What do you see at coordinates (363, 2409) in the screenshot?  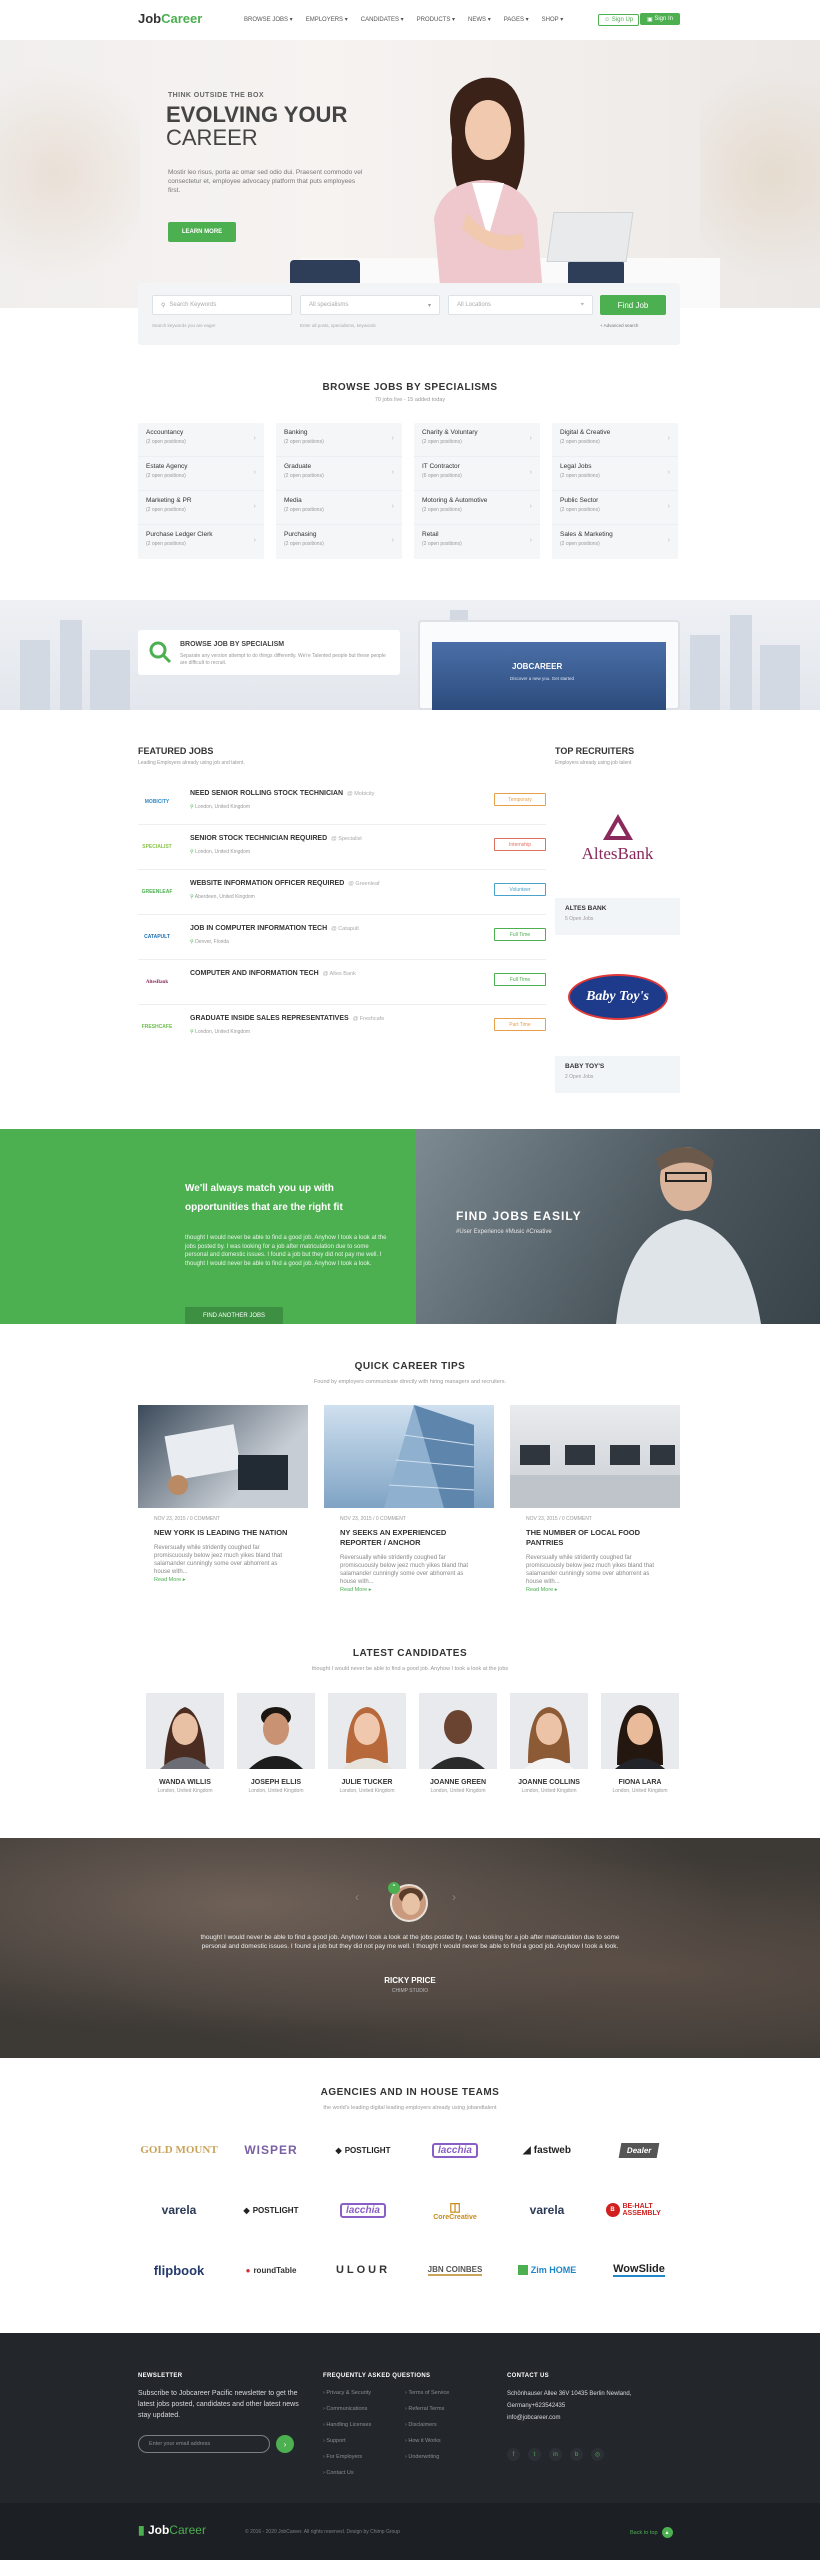 I see `footer-link: › Communications` at bounding box center [363, 2409].